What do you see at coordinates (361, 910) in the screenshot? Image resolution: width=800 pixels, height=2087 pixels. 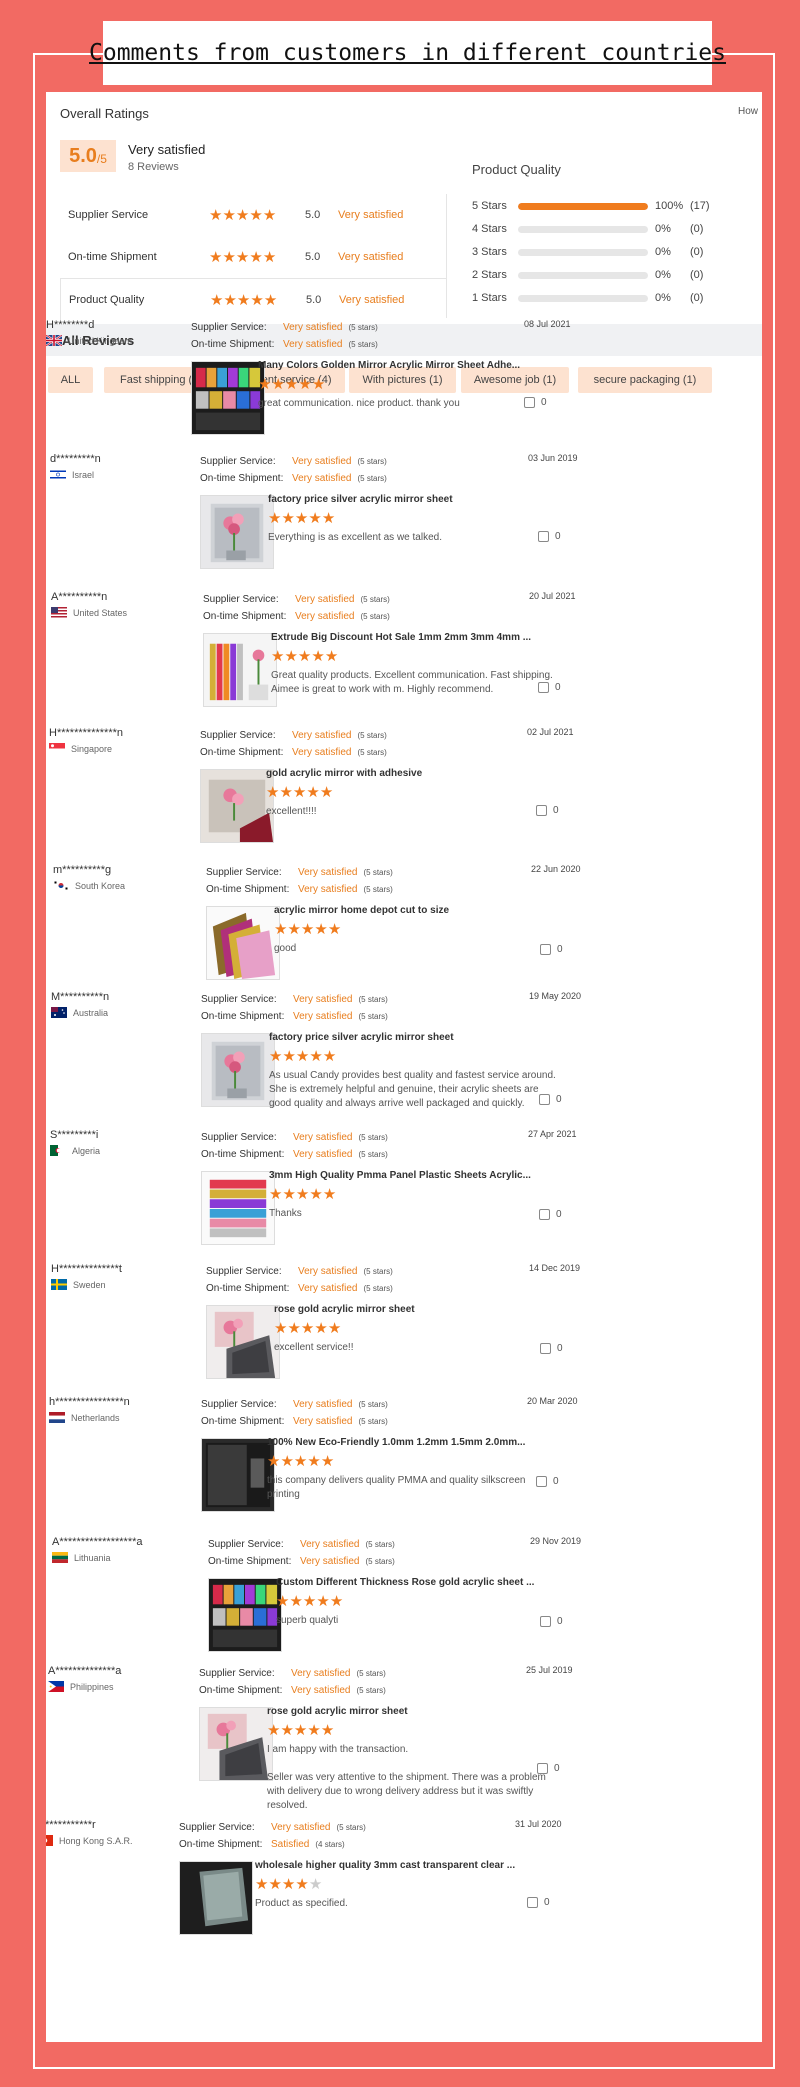 I see `product-title: acrylic mirror home depot cut to size` at bounding box center [361, 910].